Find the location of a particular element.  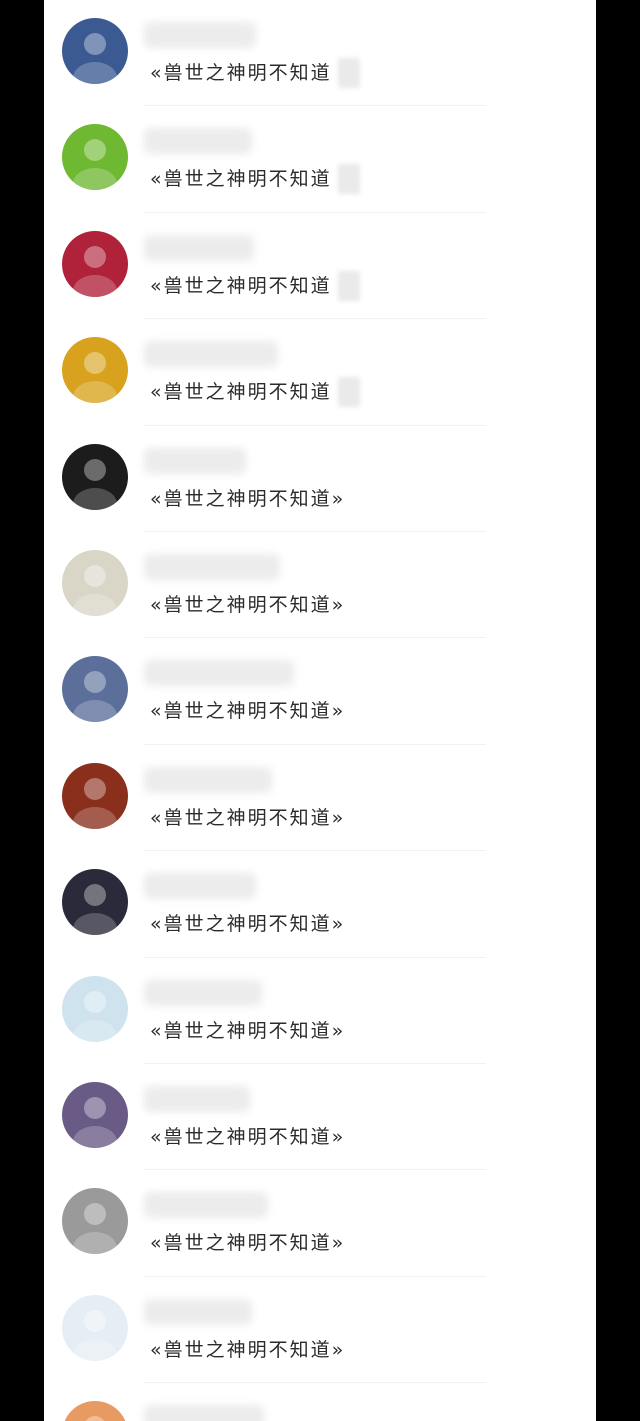

contact-row is located at coordinates (320, 1402).